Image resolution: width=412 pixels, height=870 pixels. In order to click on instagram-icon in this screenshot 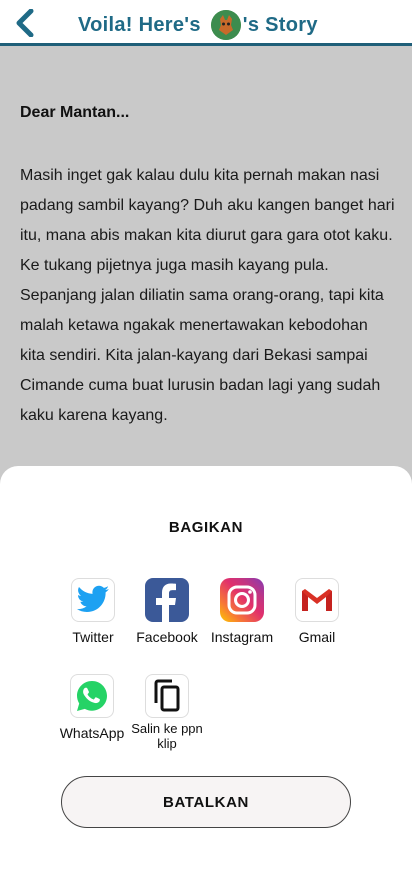, I will do `click(242, 600)`.